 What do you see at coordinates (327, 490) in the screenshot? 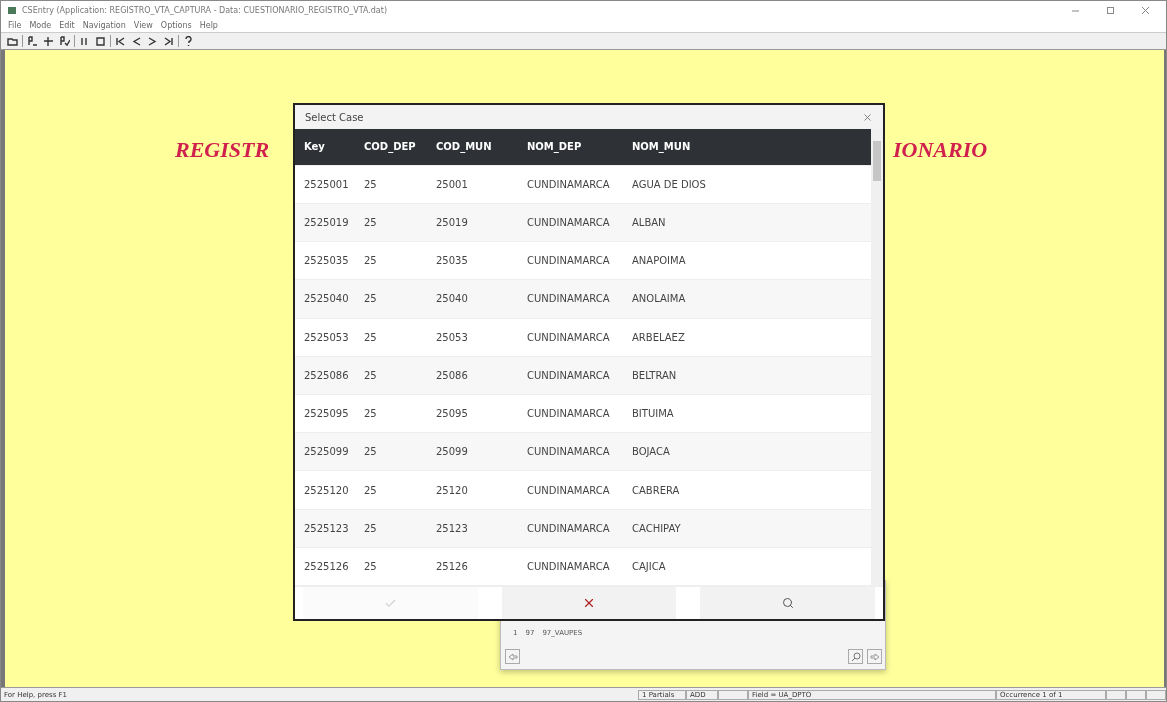
I see `table-cell-text: 2525120` at bounding box center [327, 490].